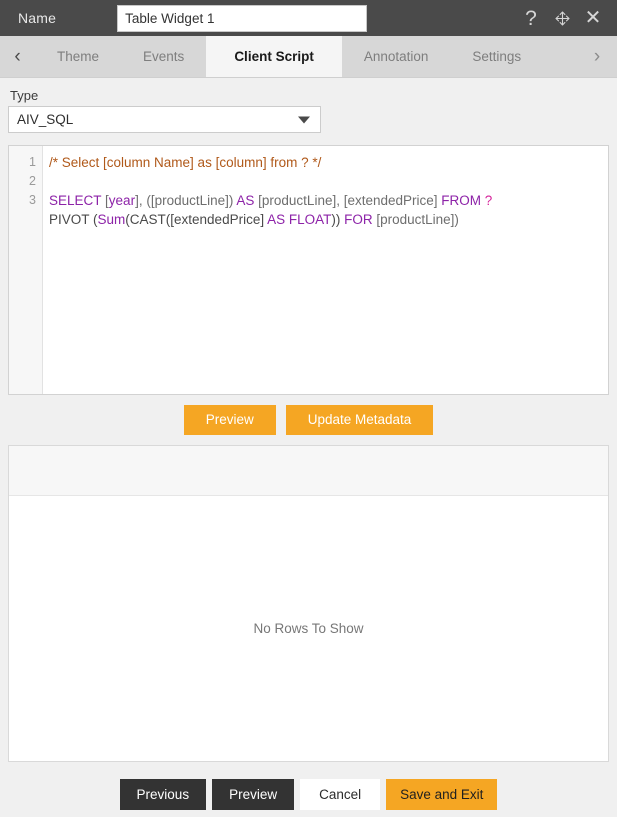  Describe the element at coordinates (73, 219) in the screenshot. I see `code-token-plain: PIVOT (` at that location.